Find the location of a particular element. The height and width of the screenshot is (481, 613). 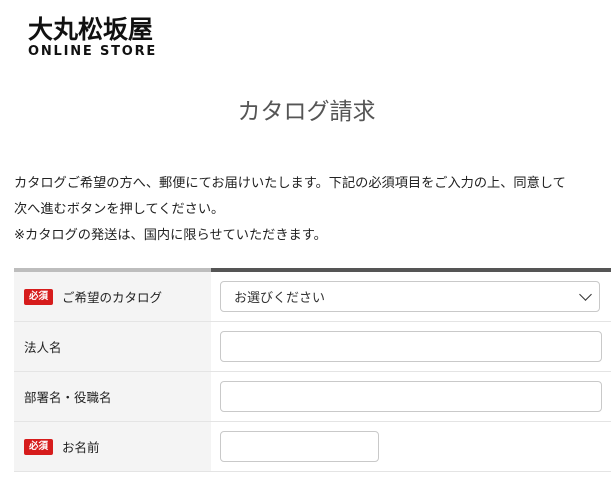

name-label: 必須 お名前 is located at coordinates (112, 446).